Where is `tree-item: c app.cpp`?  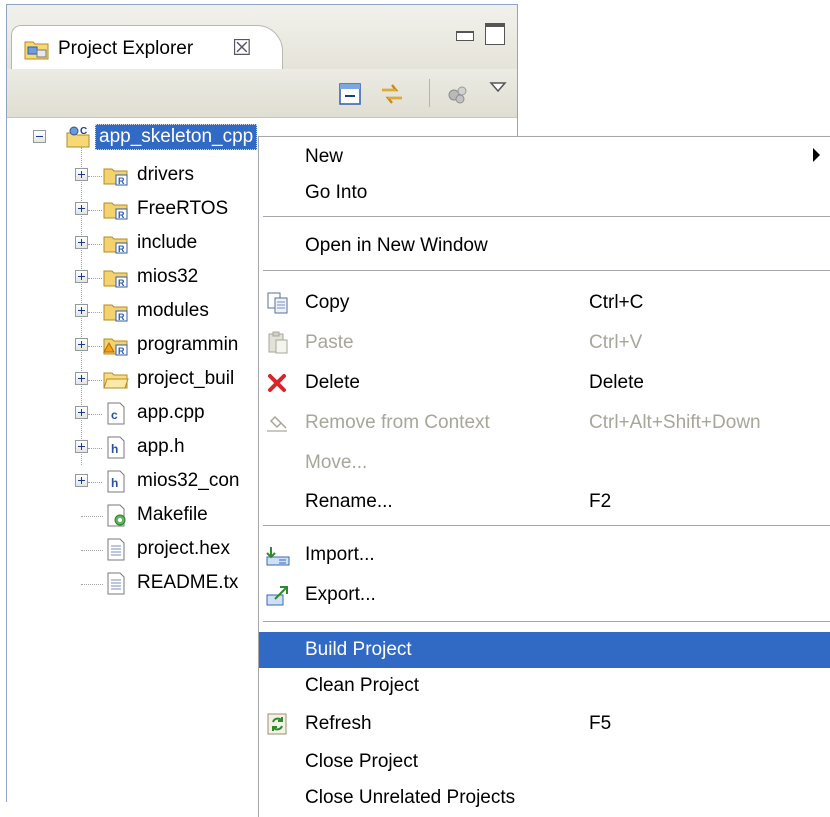
tree-item: c app.cpp is located at coordinates (136, 414).